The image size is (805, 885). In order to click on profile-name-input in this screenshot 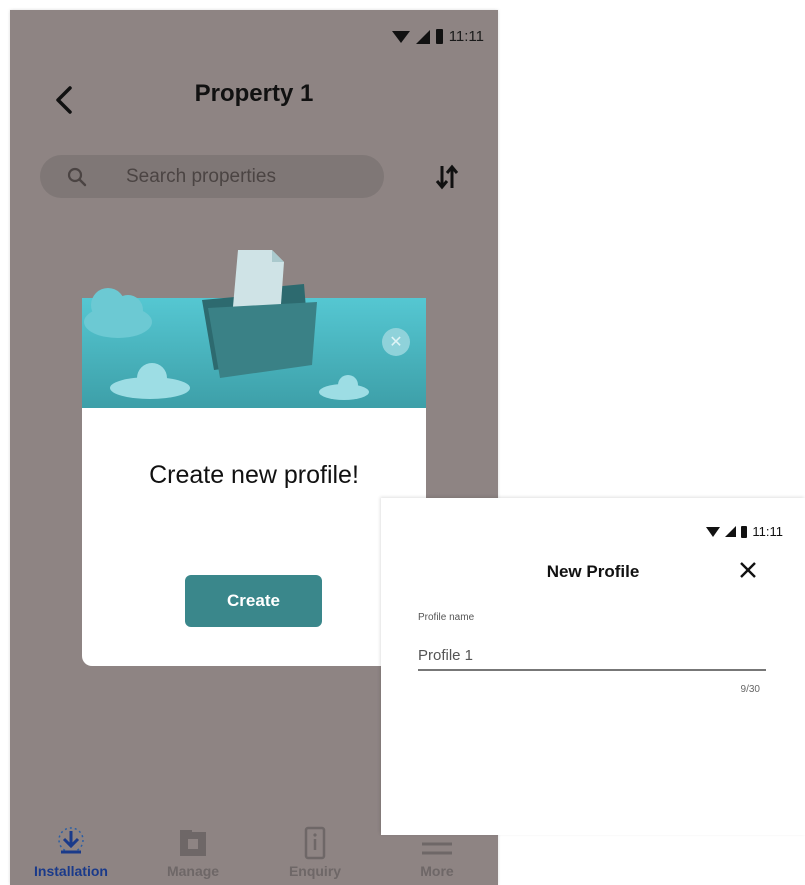, I will do `click(592, 656)`.